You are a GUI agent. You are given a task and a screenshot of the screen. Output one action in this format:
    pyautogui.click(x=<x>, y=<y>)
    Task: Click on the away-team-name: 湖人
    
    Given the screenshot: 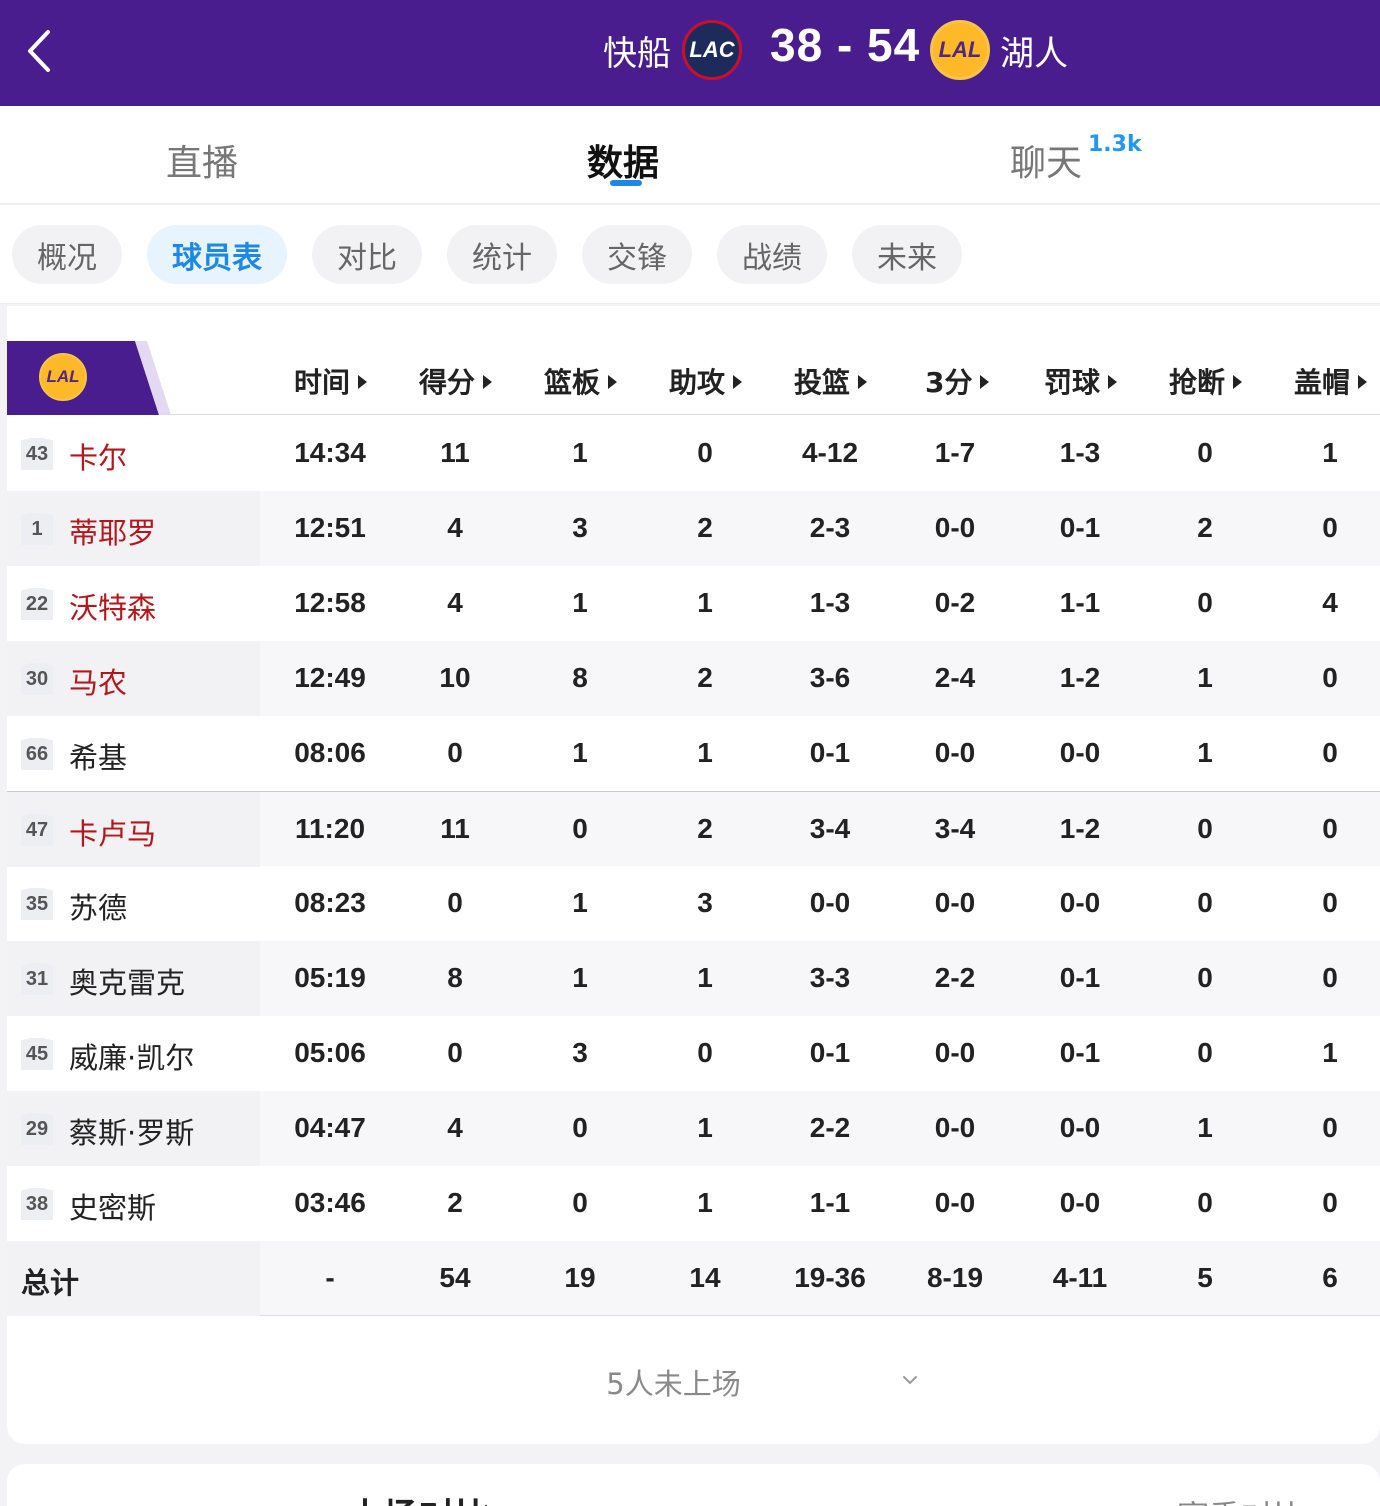 What is the action you would take?
    pyautogui.click(x=1034, y=54)
    